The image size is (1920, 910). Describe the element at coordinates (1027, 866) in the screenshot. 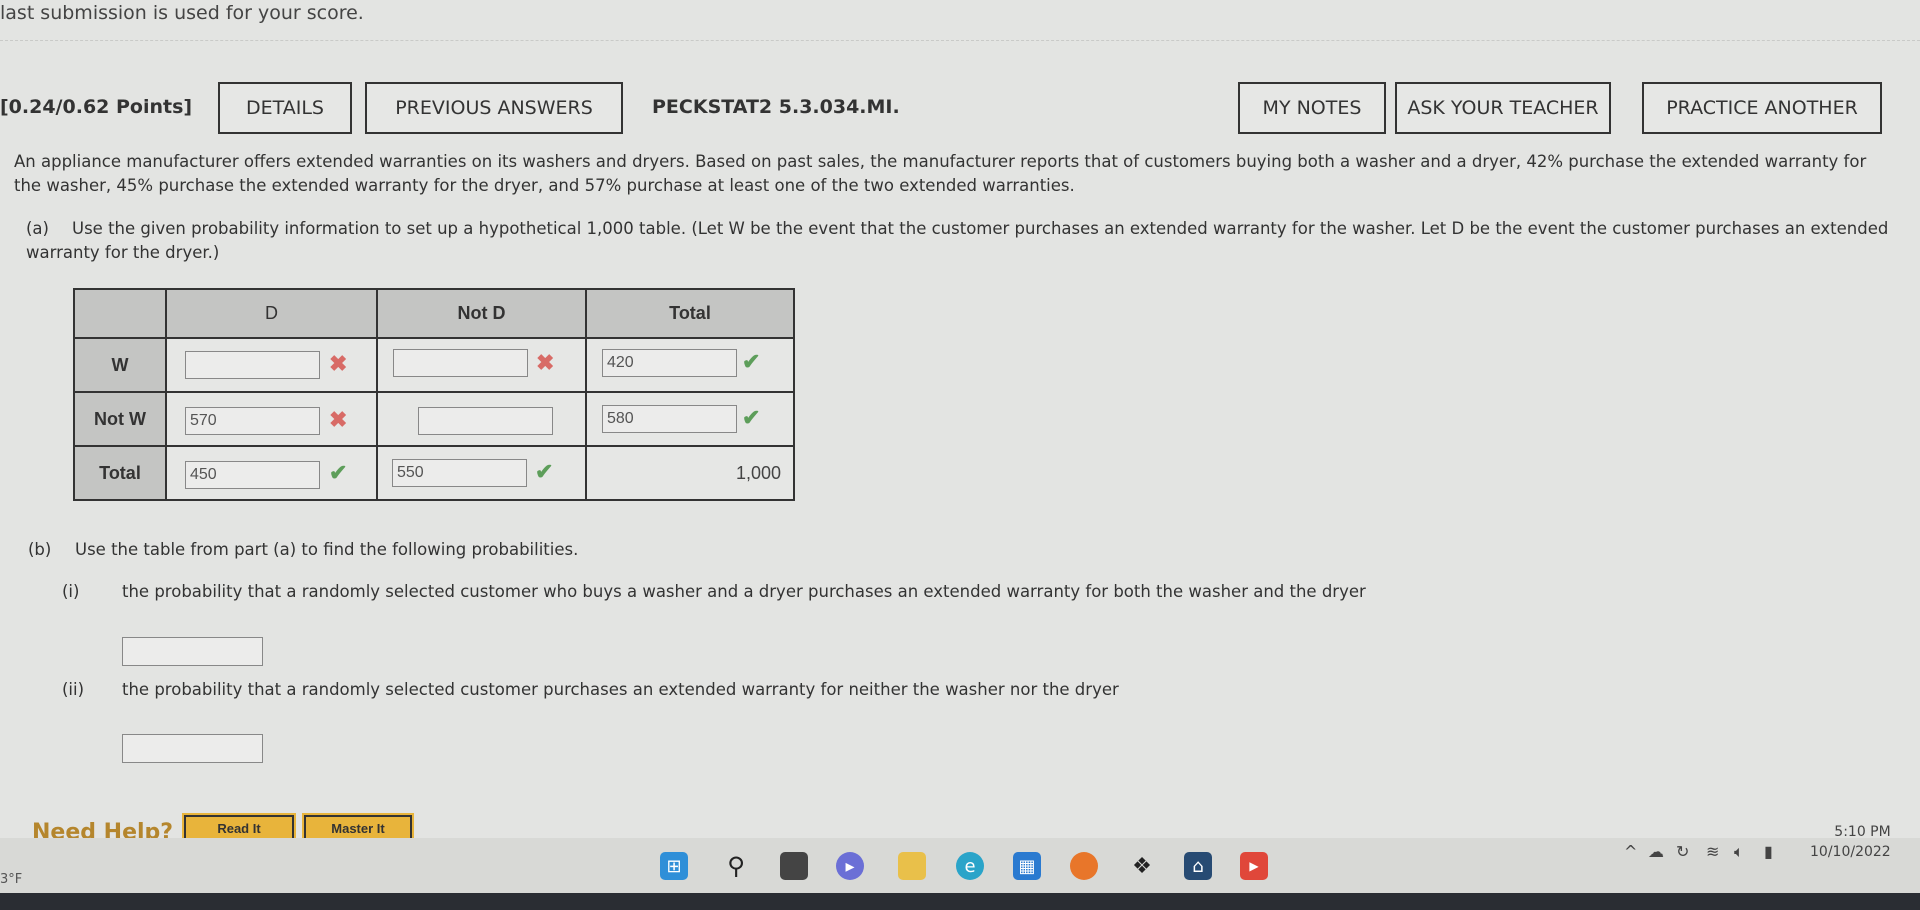

I see `microsoft-store-icon: ▦` at that location.